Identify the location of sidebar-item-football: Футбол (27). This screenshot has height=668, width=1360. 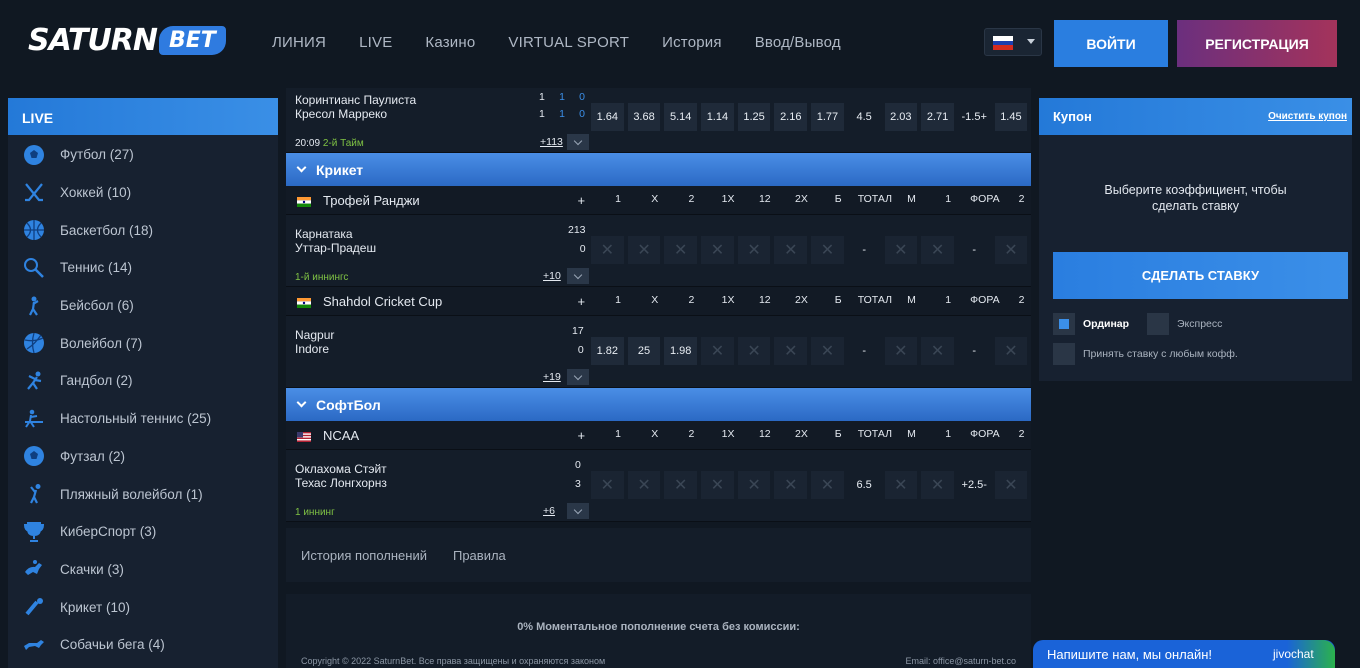
(143, 155).